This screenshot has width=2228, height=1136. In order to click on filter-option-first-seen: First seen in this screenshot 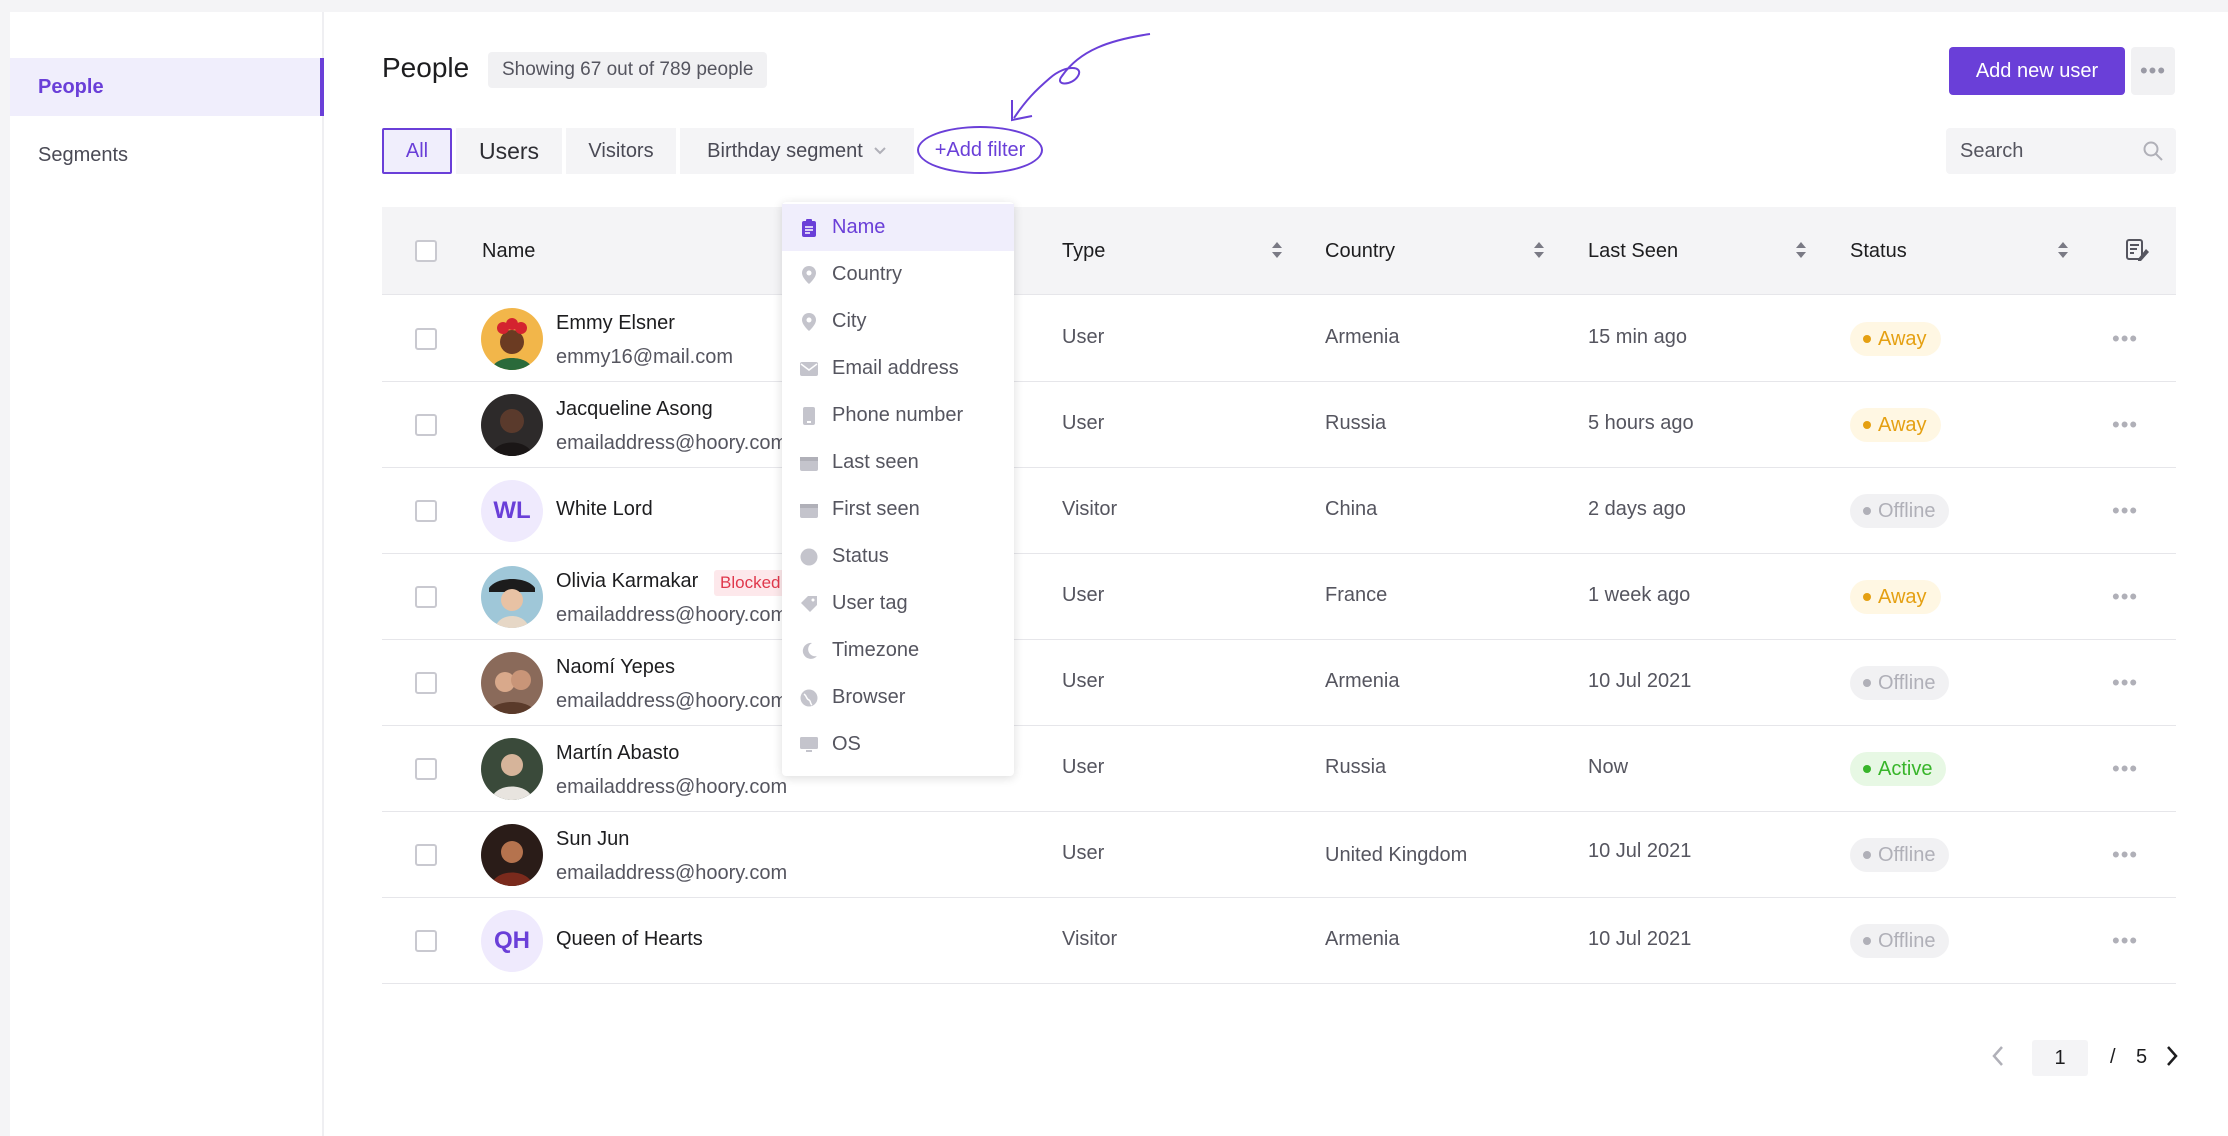, I will do `click(898, 509)`.